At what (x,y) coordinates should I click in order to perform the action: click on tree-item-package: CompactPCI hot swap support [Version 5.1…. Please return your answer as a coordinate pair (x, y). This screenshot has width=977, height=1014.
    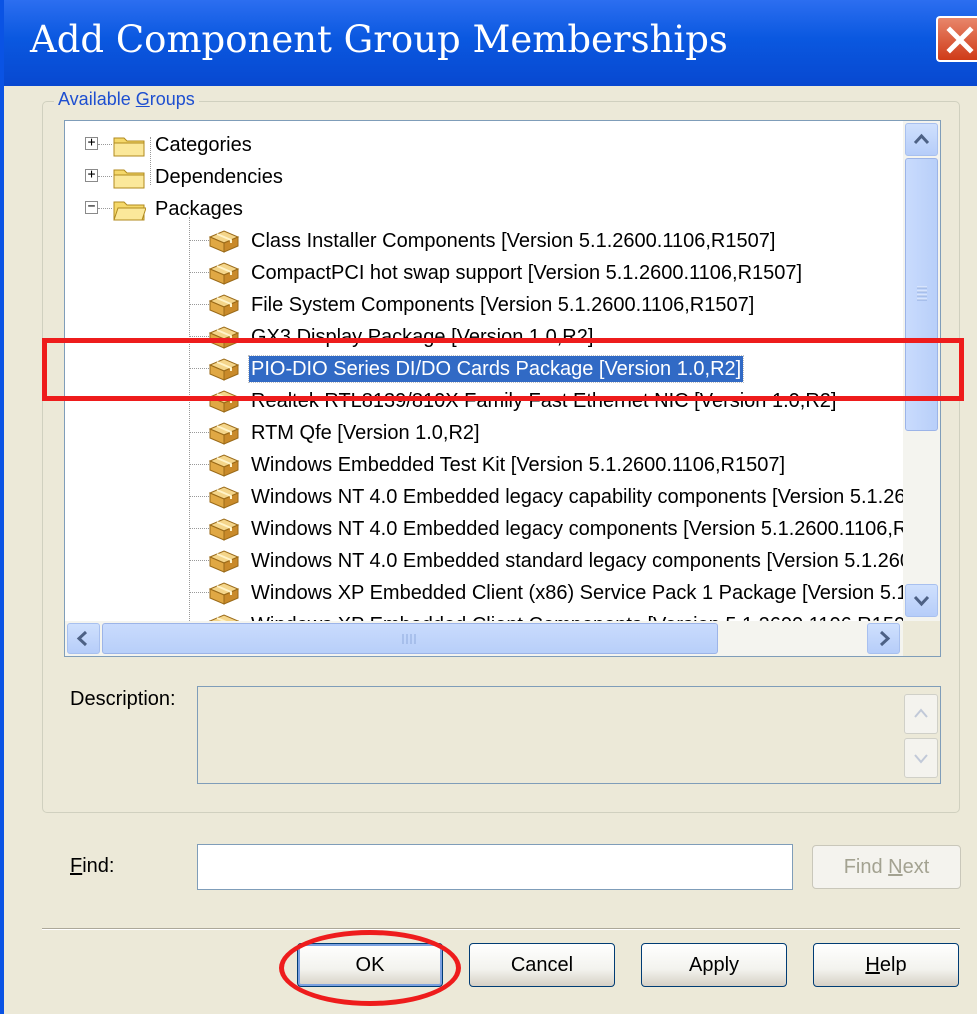
    Looking at the image, I should click on (485, 273).